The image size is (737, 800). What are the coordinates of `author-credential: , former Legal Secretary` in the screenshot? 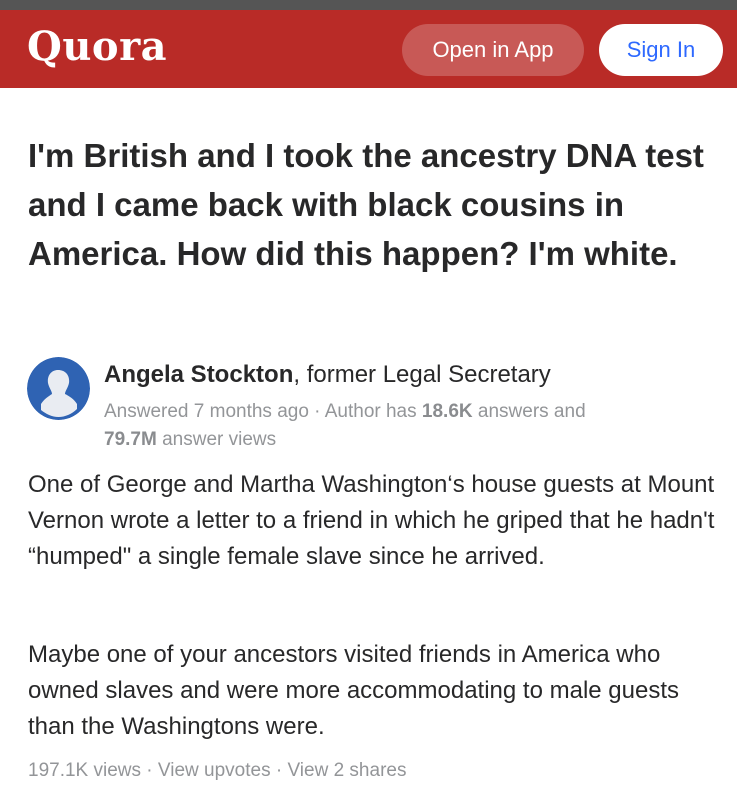 It's located at (422, 374).